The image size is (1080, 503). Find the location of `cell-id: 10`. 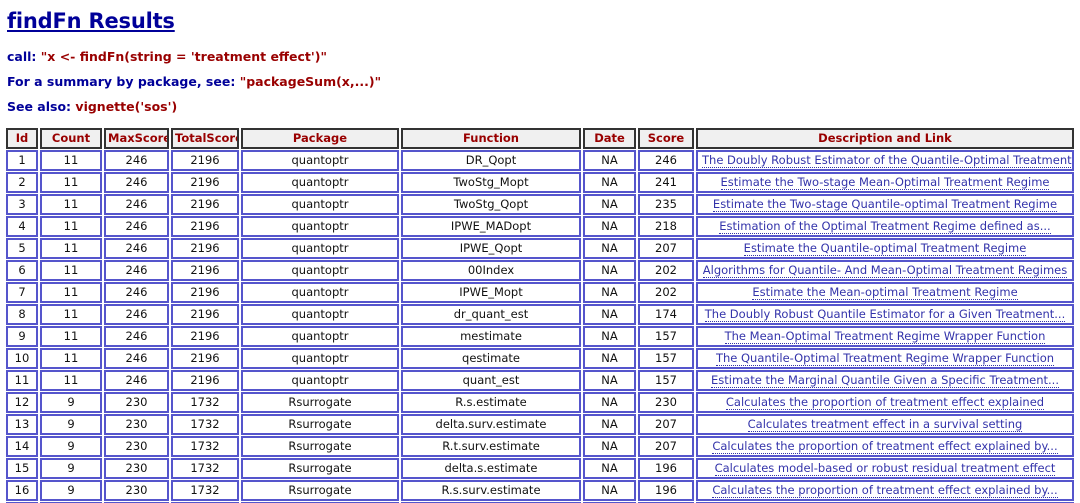

cell-id: 10 is located at coordinates (22, 358).